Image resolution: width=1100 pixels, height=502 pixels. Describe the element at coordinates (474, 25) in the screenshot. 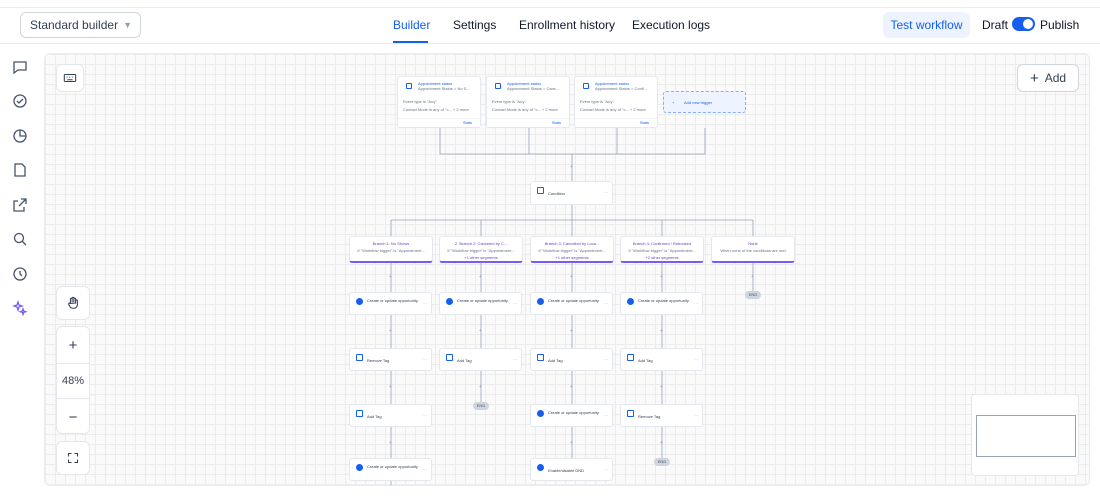

I see `tab-settings: Settings` at that location.